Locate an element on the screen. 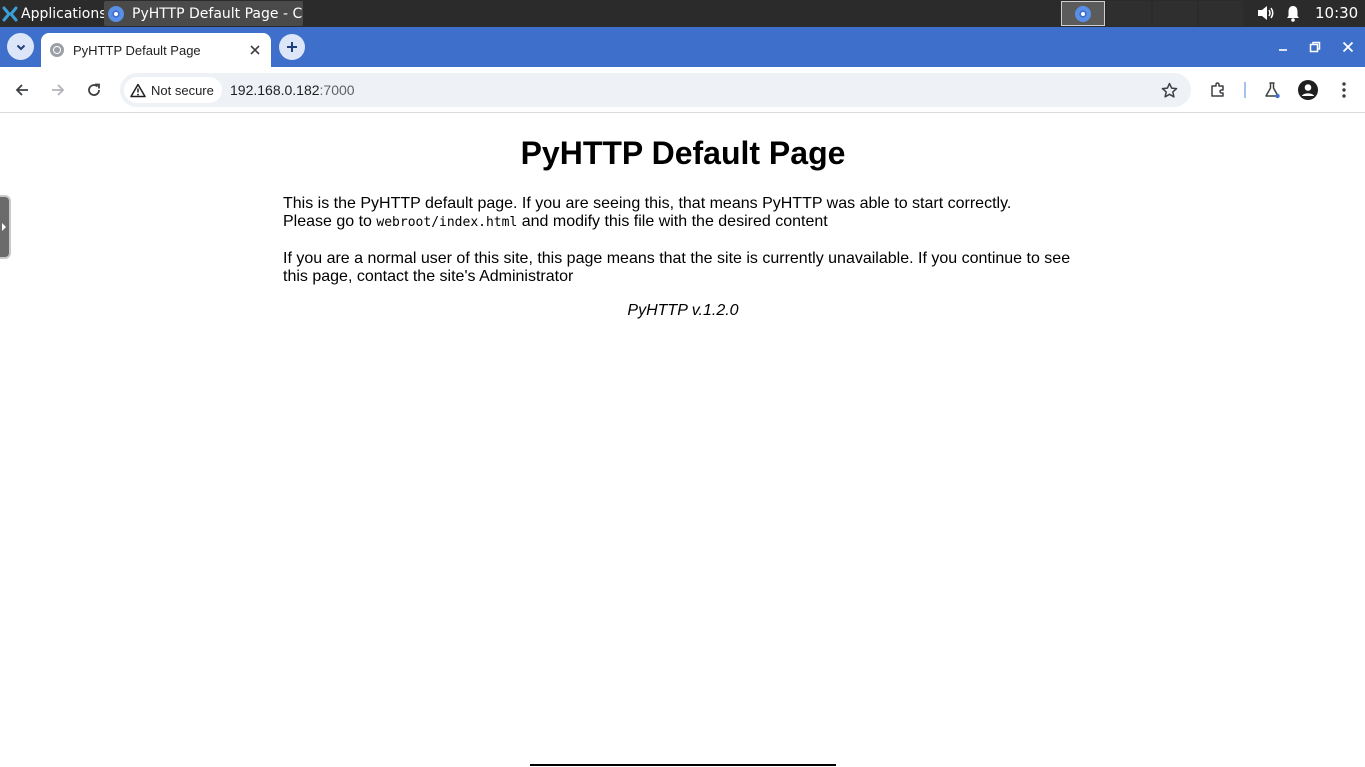 This screenshot has height=767, width=1365. version-label: PyHTTP v.1.2.0 is located at coordinates (683, 310).